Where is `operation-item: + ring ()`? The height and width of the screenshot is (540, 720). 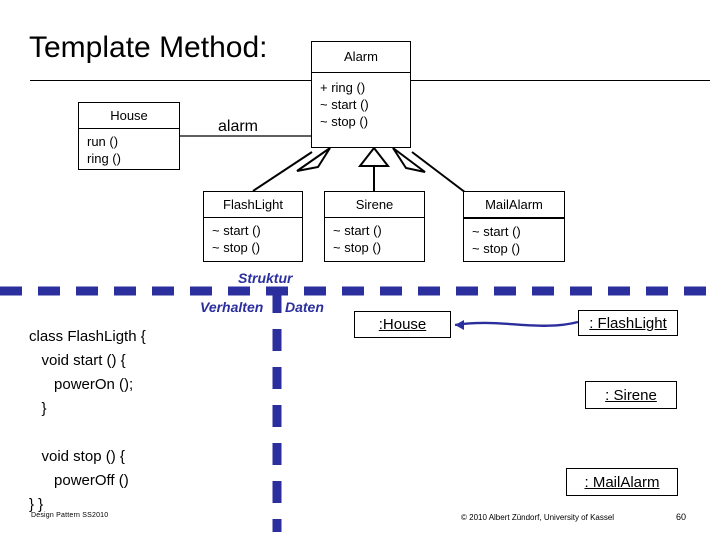
operation-item: + ring () is located at coordinates (343, 87).